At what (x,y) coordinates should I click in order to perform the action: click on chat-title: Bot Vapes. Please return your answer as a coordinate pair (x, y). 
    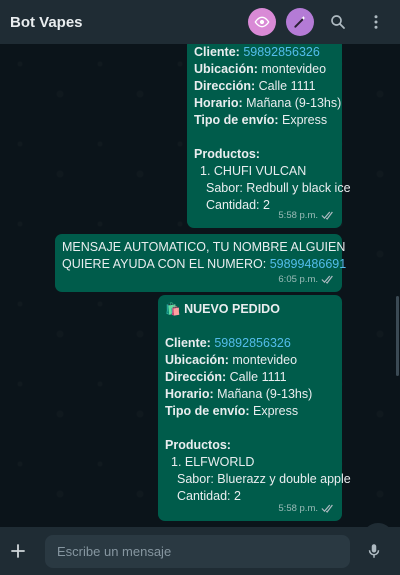
    Looking at the image, I should click on (129, 22).